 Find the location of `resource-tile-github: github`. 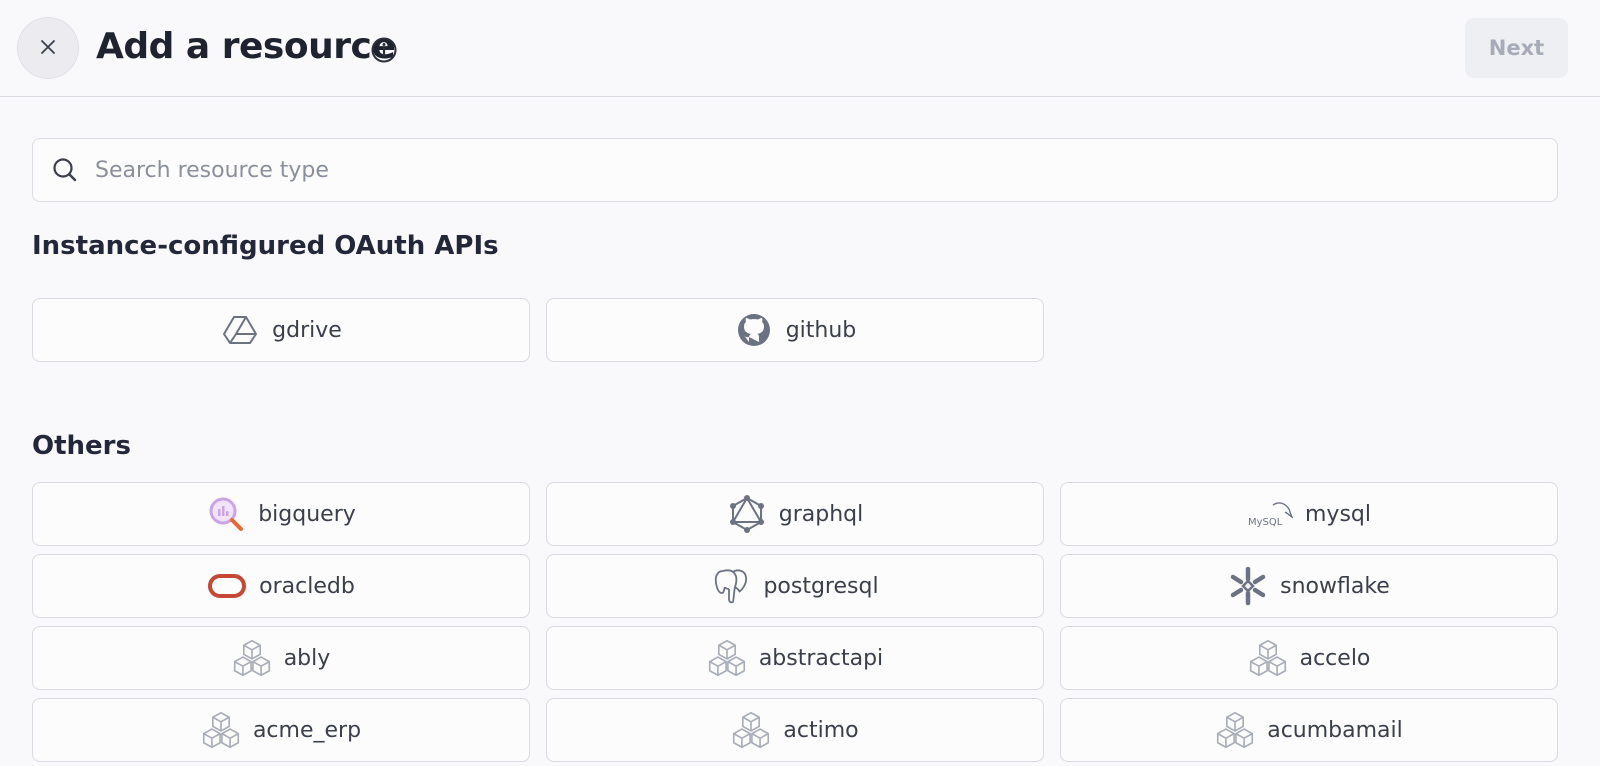

resource-tile-github: github is located at coordinates (795, 330).